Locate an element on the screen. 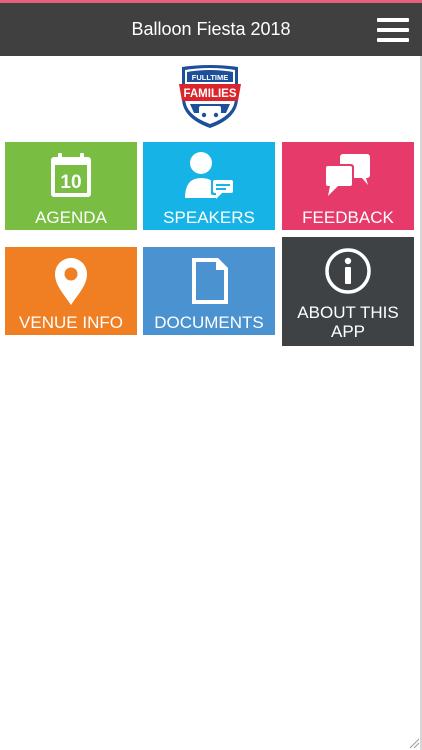  tile-speakers-label: SPEAKERS is located at coordinates (209, 217).